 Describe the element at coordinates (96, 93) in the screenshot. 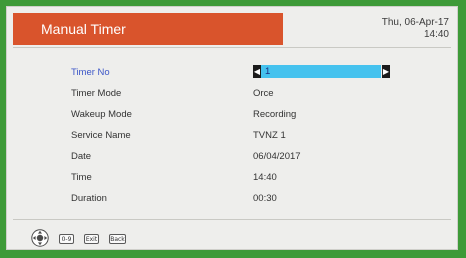

I see `timer-mode-label: Timer Mode` at that location.